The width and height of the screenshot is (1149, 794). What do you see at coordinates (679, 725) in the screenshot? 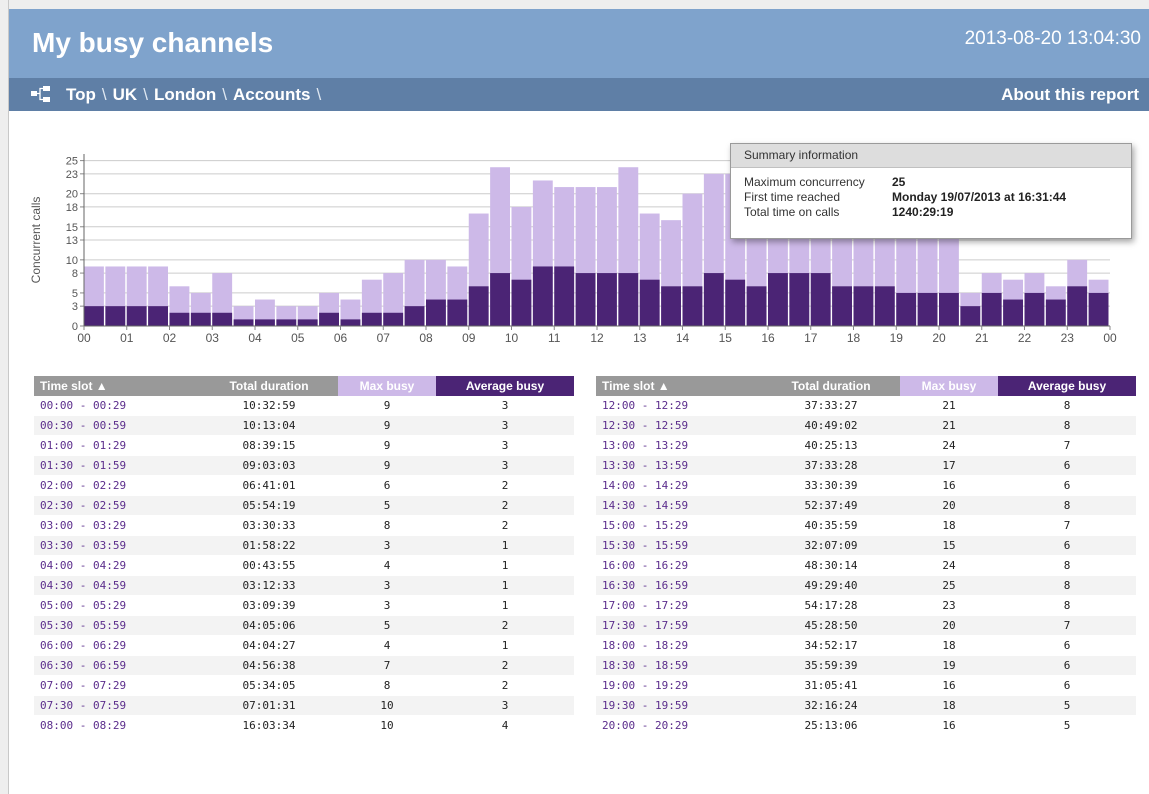
I see `time-slot-link: 20:00 - 20:29` at bounding box center [679, 725].